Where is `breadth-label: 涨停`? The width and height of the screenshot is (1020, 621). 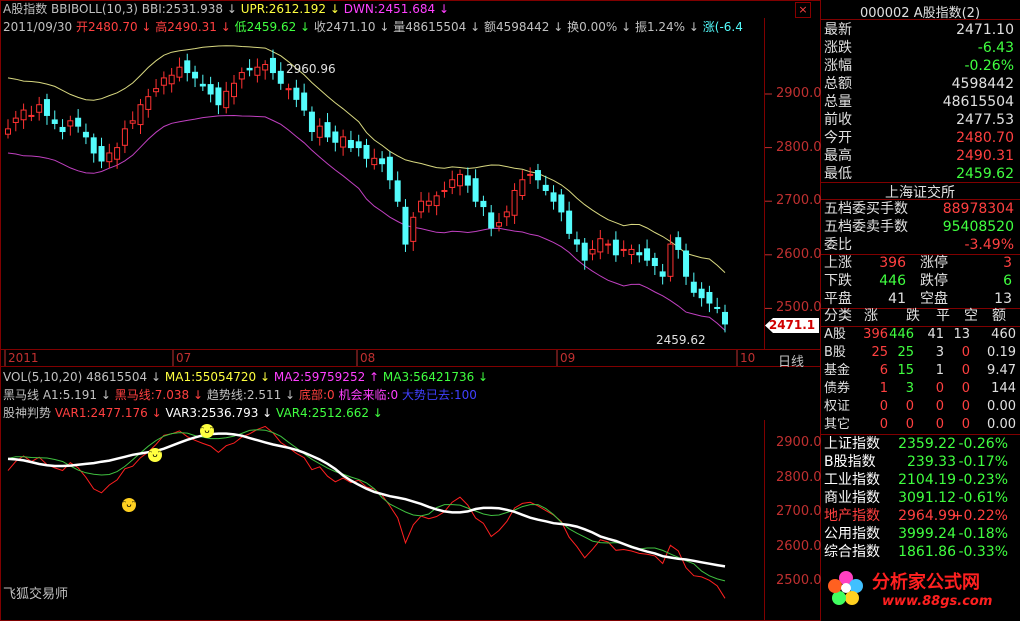
breadth-label: 涨停 is located at coordinates (934, 263).